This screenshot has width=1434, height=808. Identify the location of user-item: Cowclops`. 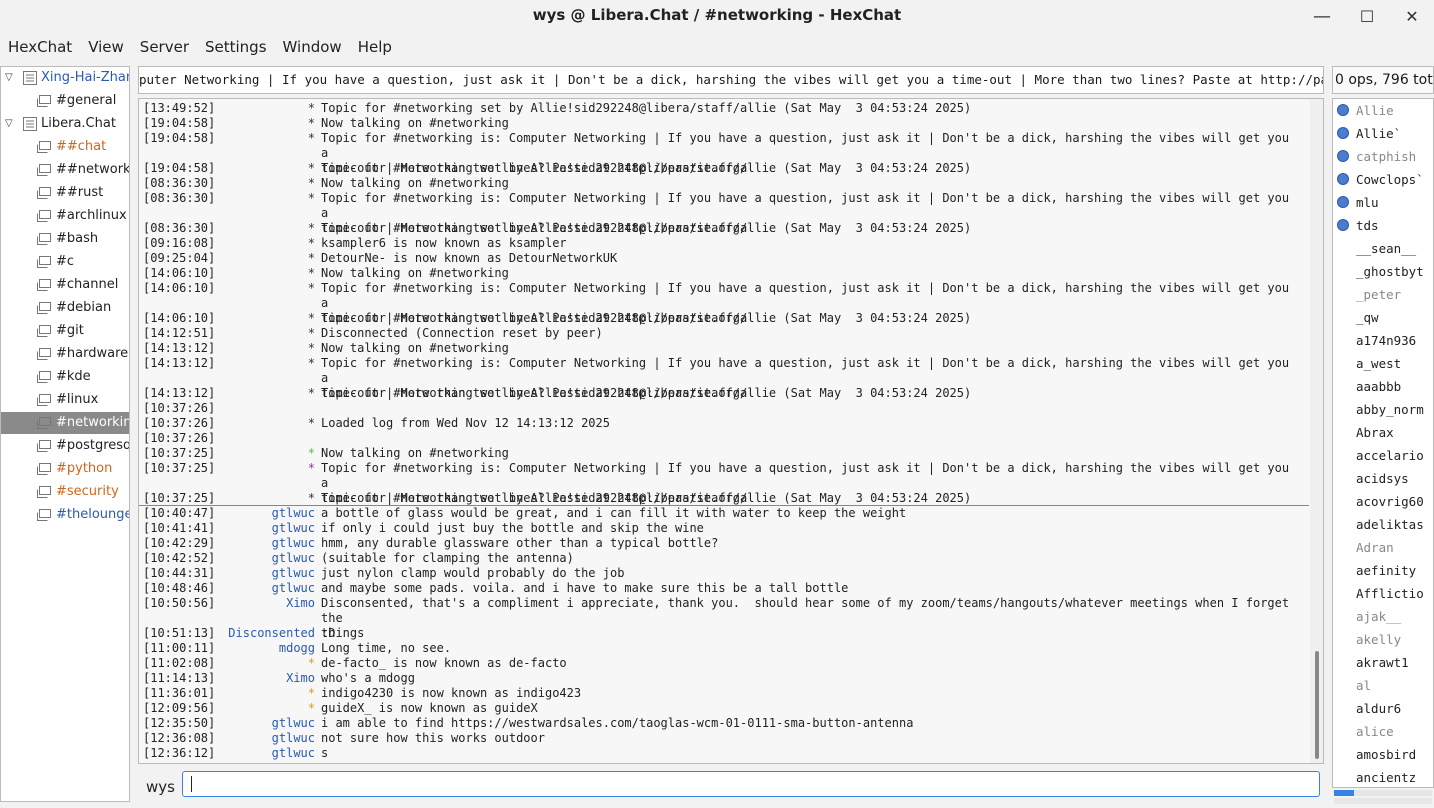
(1383, 181).